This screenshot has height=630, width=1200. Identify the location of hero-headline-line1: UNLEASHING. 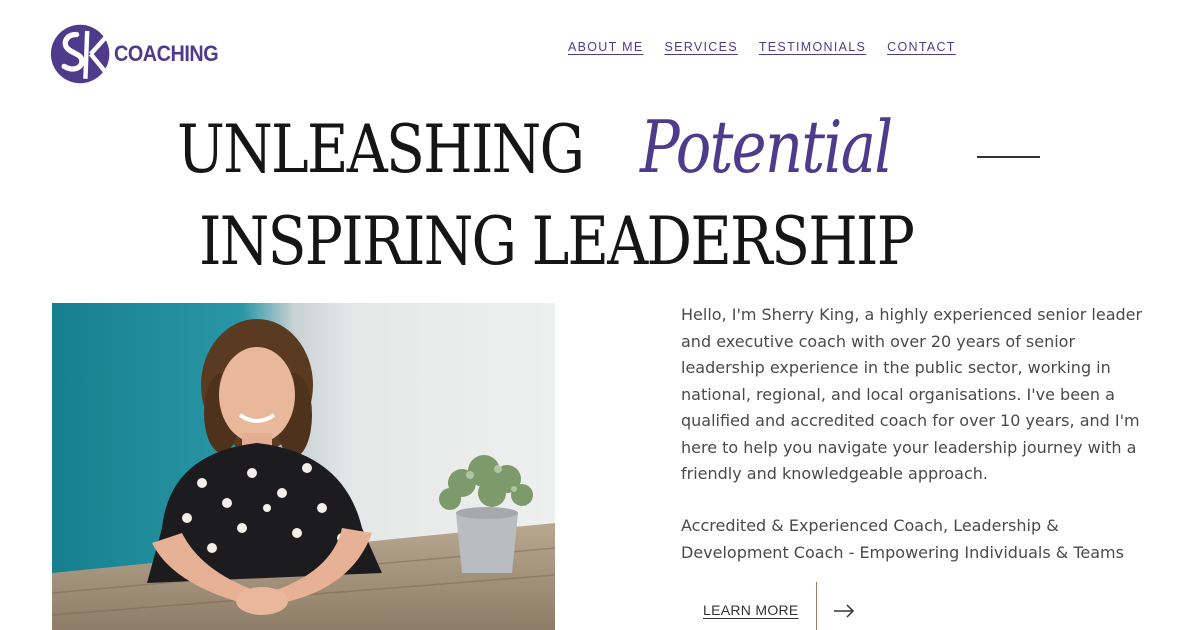
(413, 150).